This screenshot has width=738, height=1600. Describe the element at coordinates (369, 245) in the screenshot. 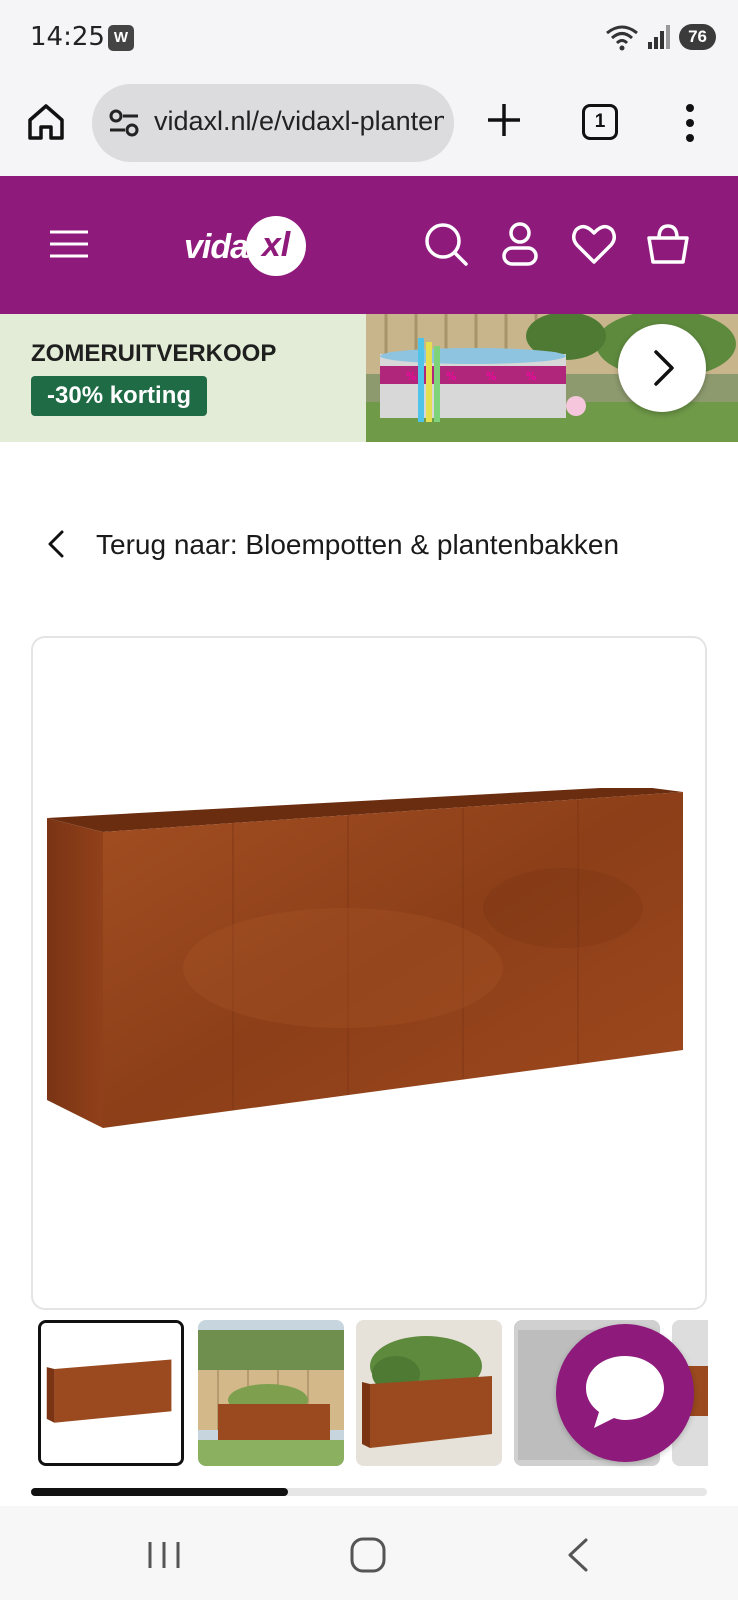

I see `site-header: vida xl` at that location.